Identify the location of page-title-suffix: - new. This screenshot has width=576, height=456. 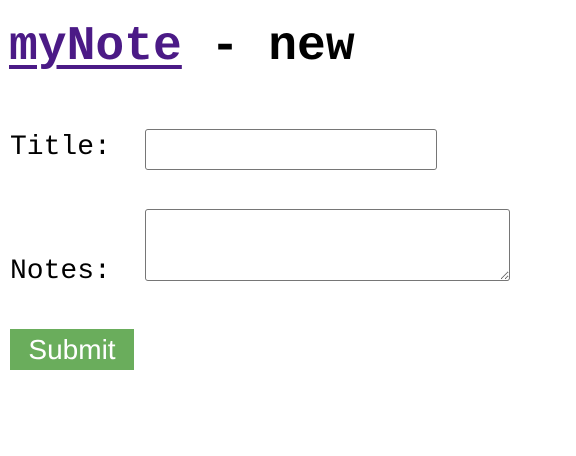
(268, 47).